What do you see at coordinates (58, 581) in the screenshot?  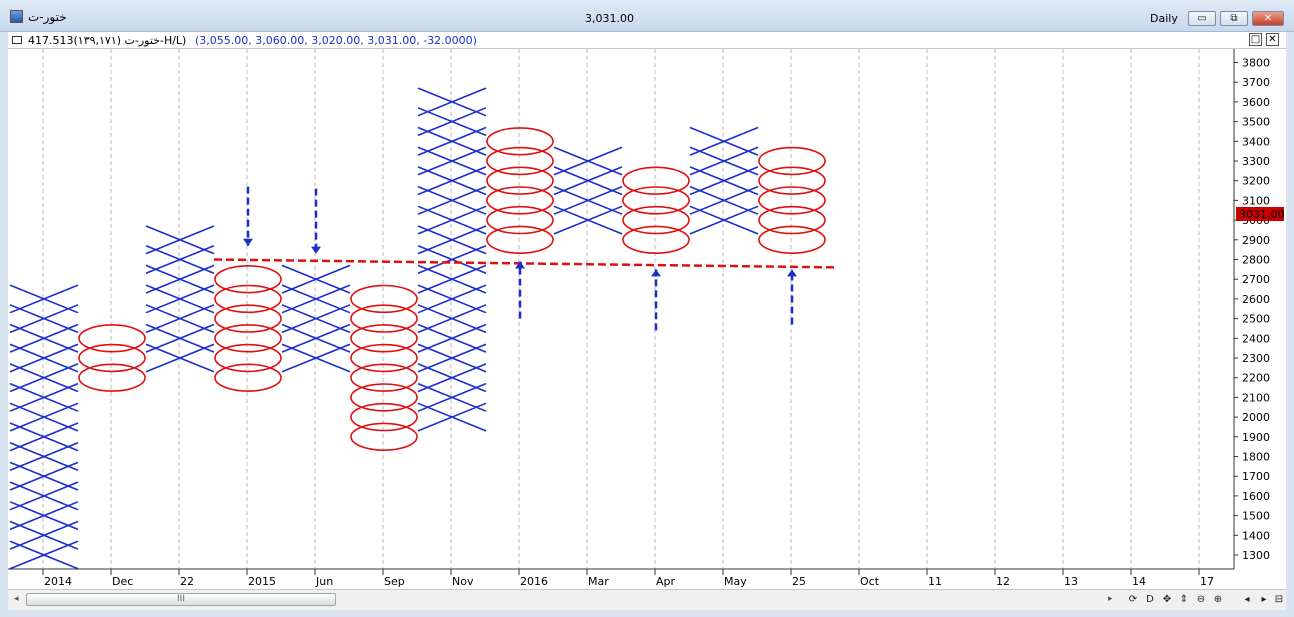 I see `x-tick-label: 2014` at bounding box center [58, 581].